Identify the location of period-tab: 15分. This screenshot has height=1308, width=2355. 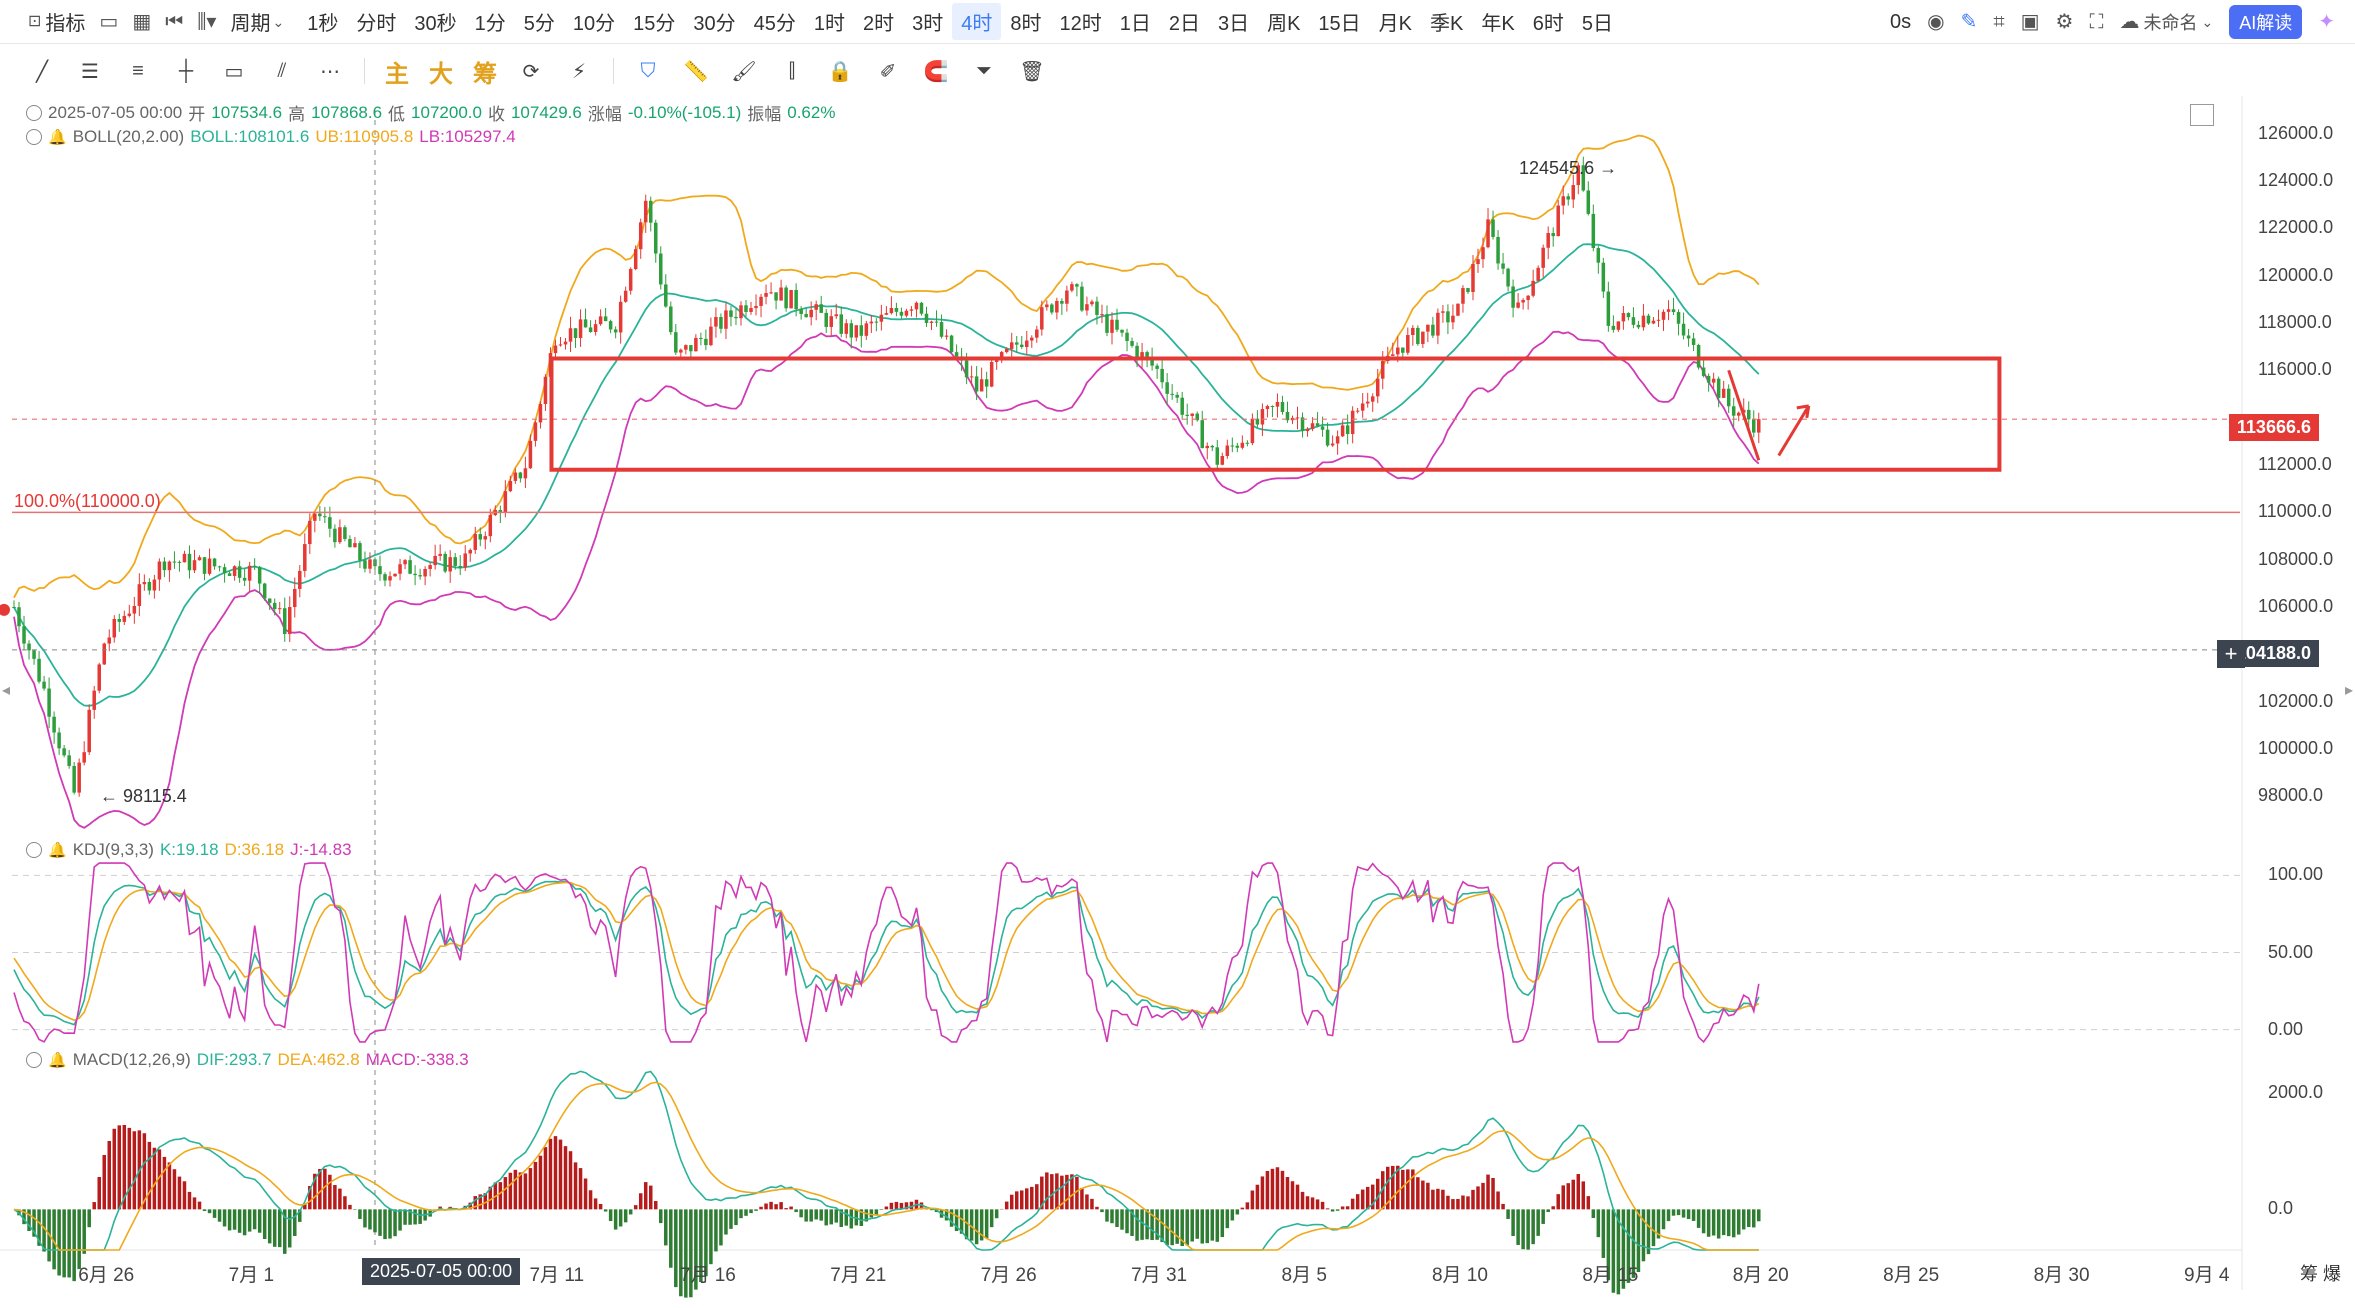
(654, 21).